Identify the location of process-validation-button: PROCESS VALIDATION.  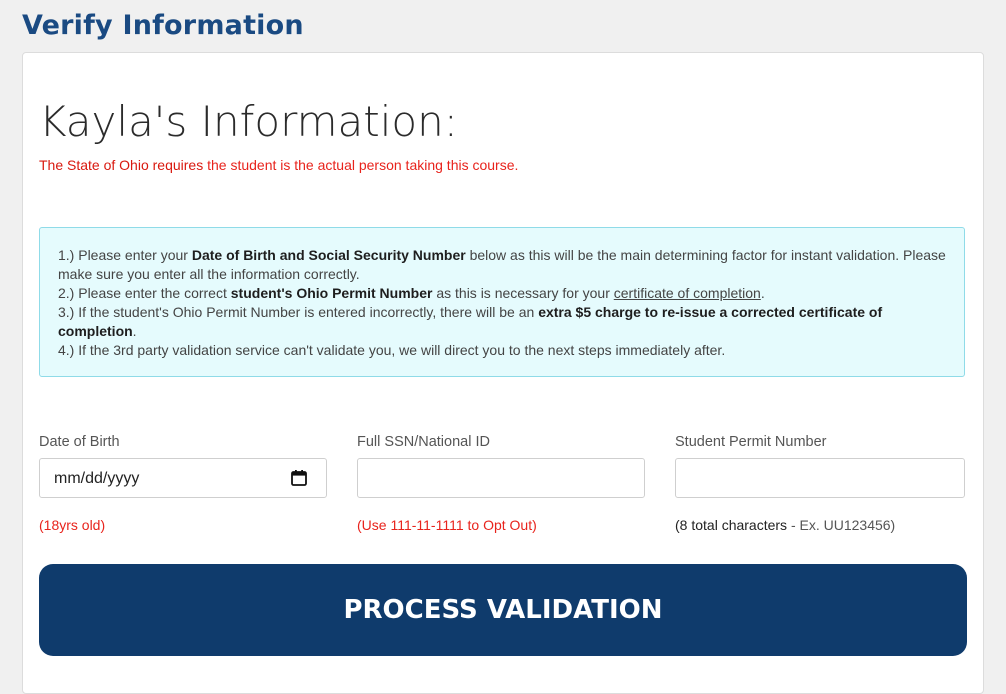
(503, 610).